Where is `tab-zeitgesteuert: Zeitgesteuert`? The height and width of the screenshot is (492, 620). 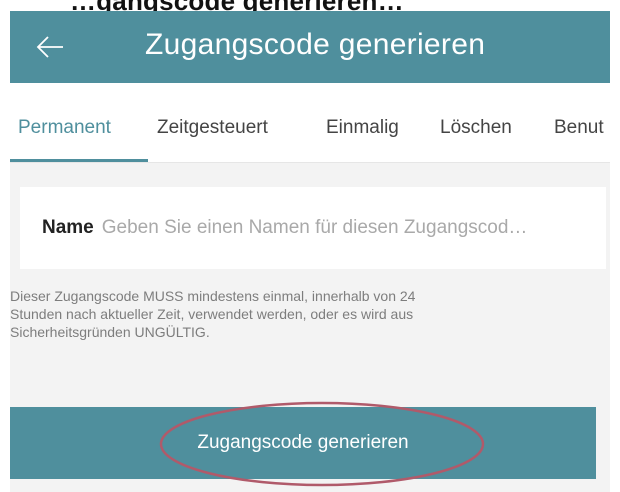 tab-zeitgesteuert: Zeitgesteuert is located at coordinates (212, 128).